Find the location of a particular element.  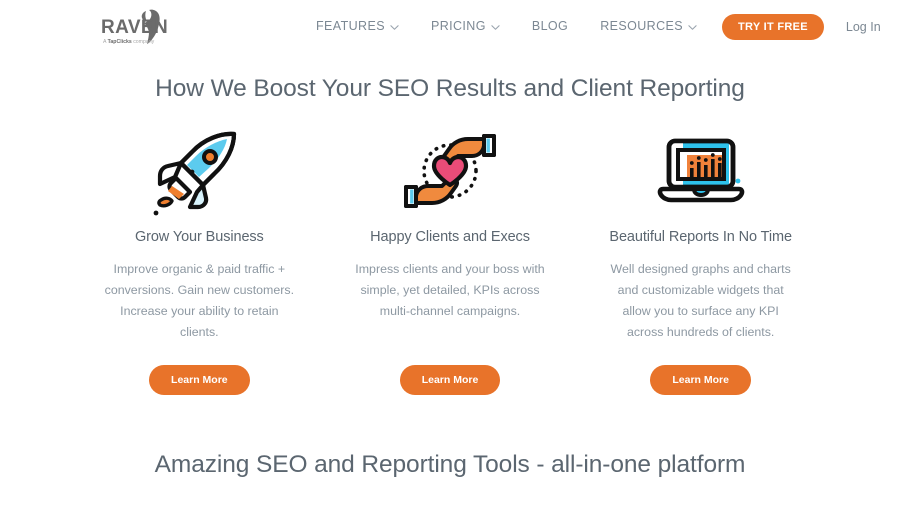

feature-title: Grow Your Business is located at coordinates (199, 237).